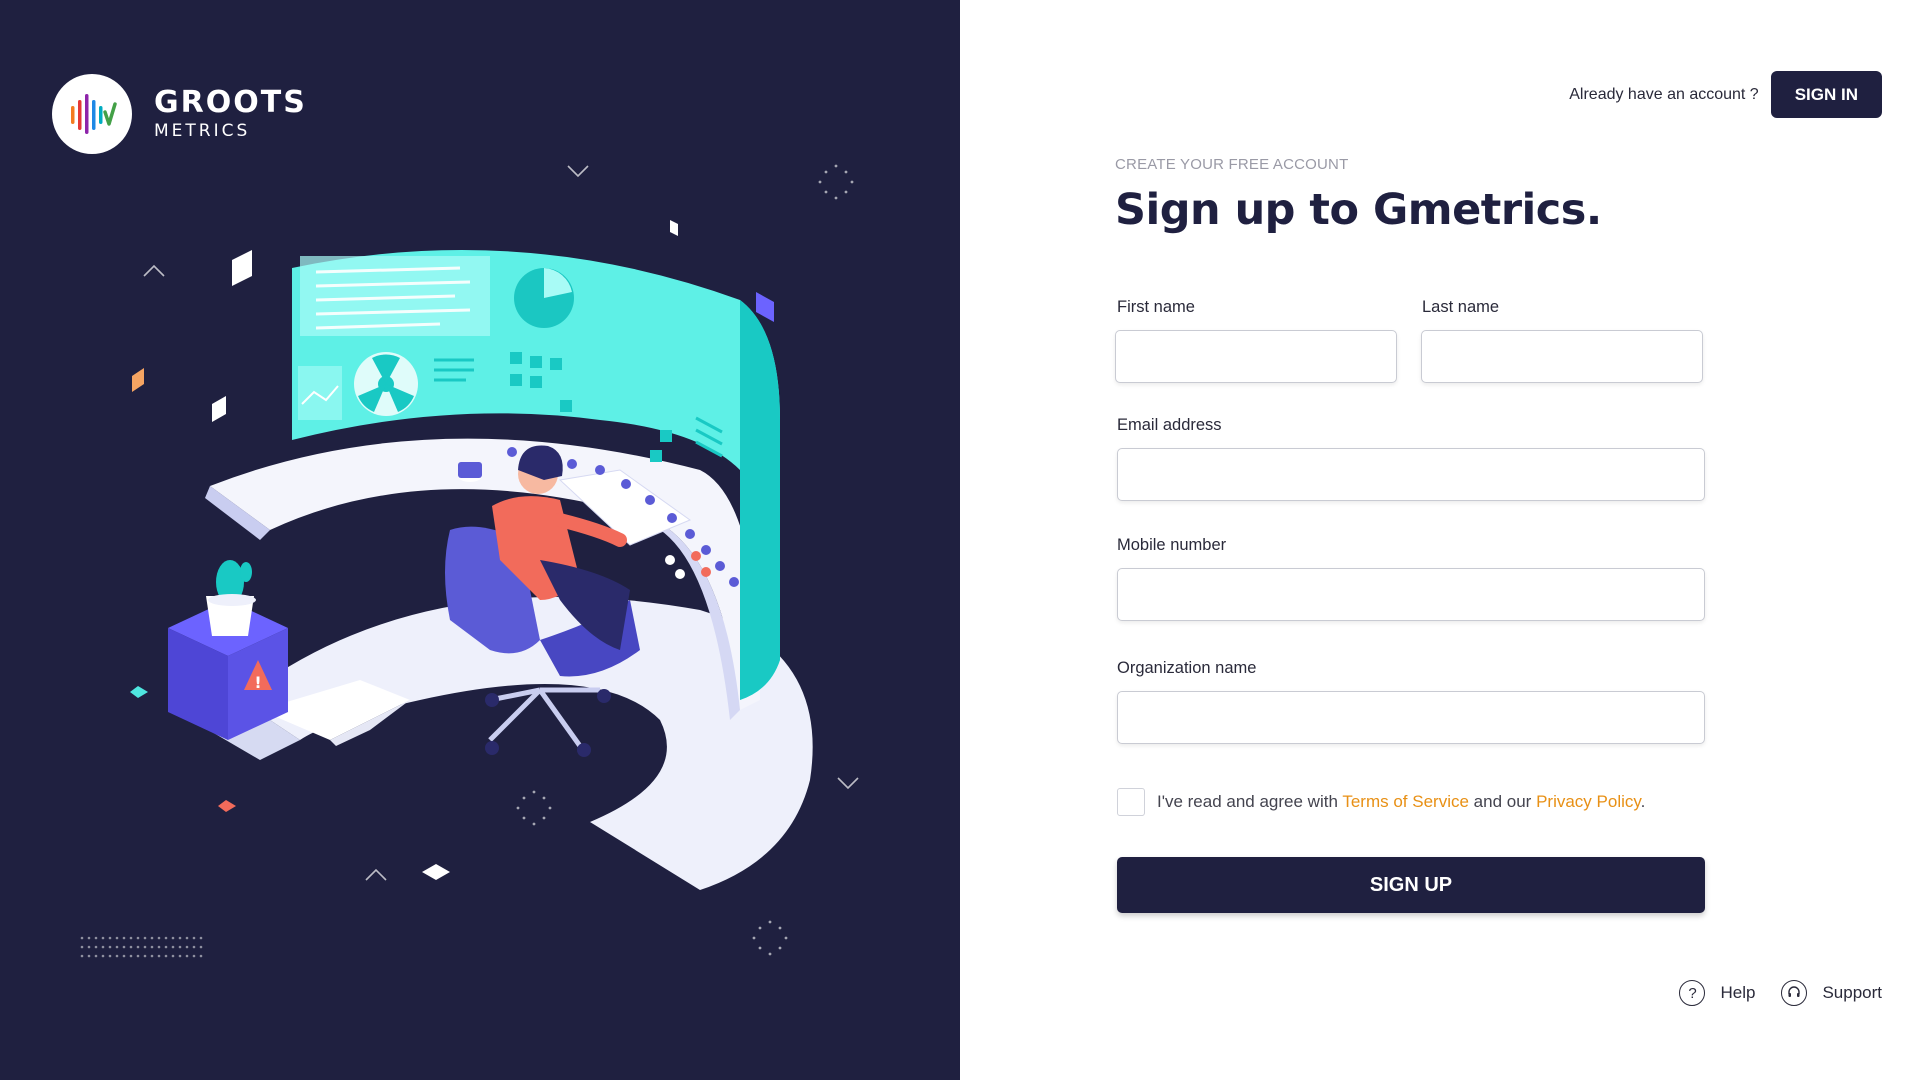 Image resolution: width=1920 pixels, height=1080 pixels. Describe the element at coordinates (1664, 94) in the screenshot. I see `already-have-account-text: Already have an account ?` at that location.